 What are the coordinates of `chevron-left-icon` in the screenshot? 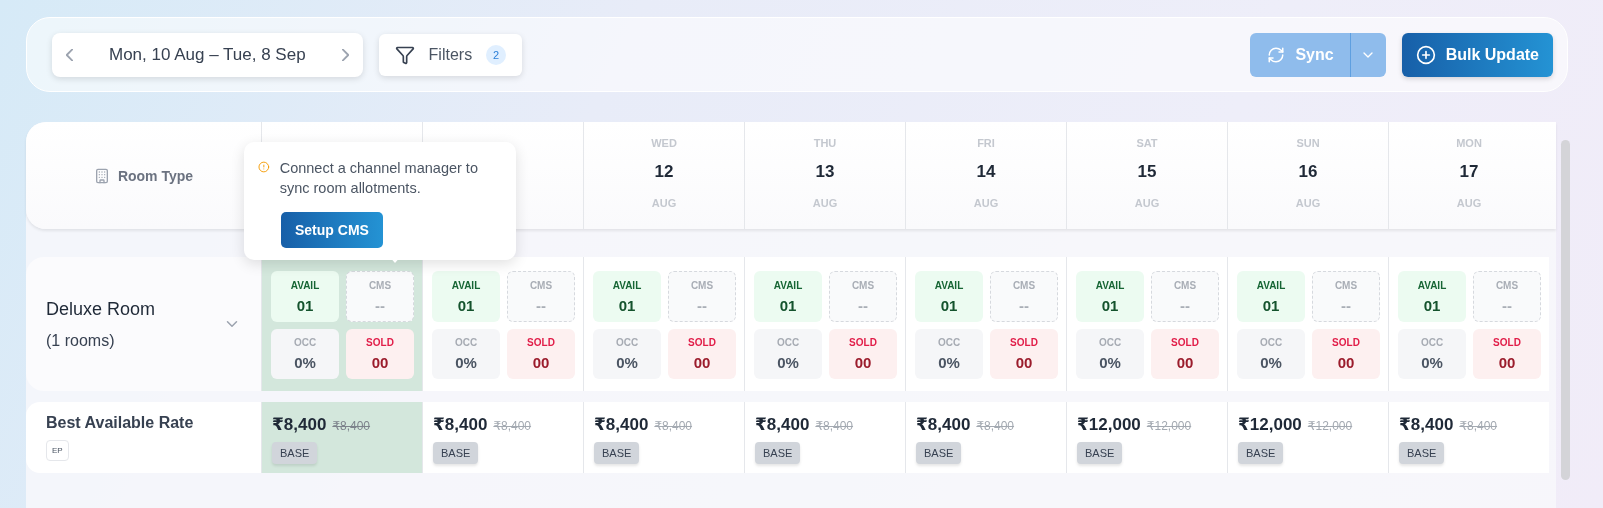 It's located at (69, 54).